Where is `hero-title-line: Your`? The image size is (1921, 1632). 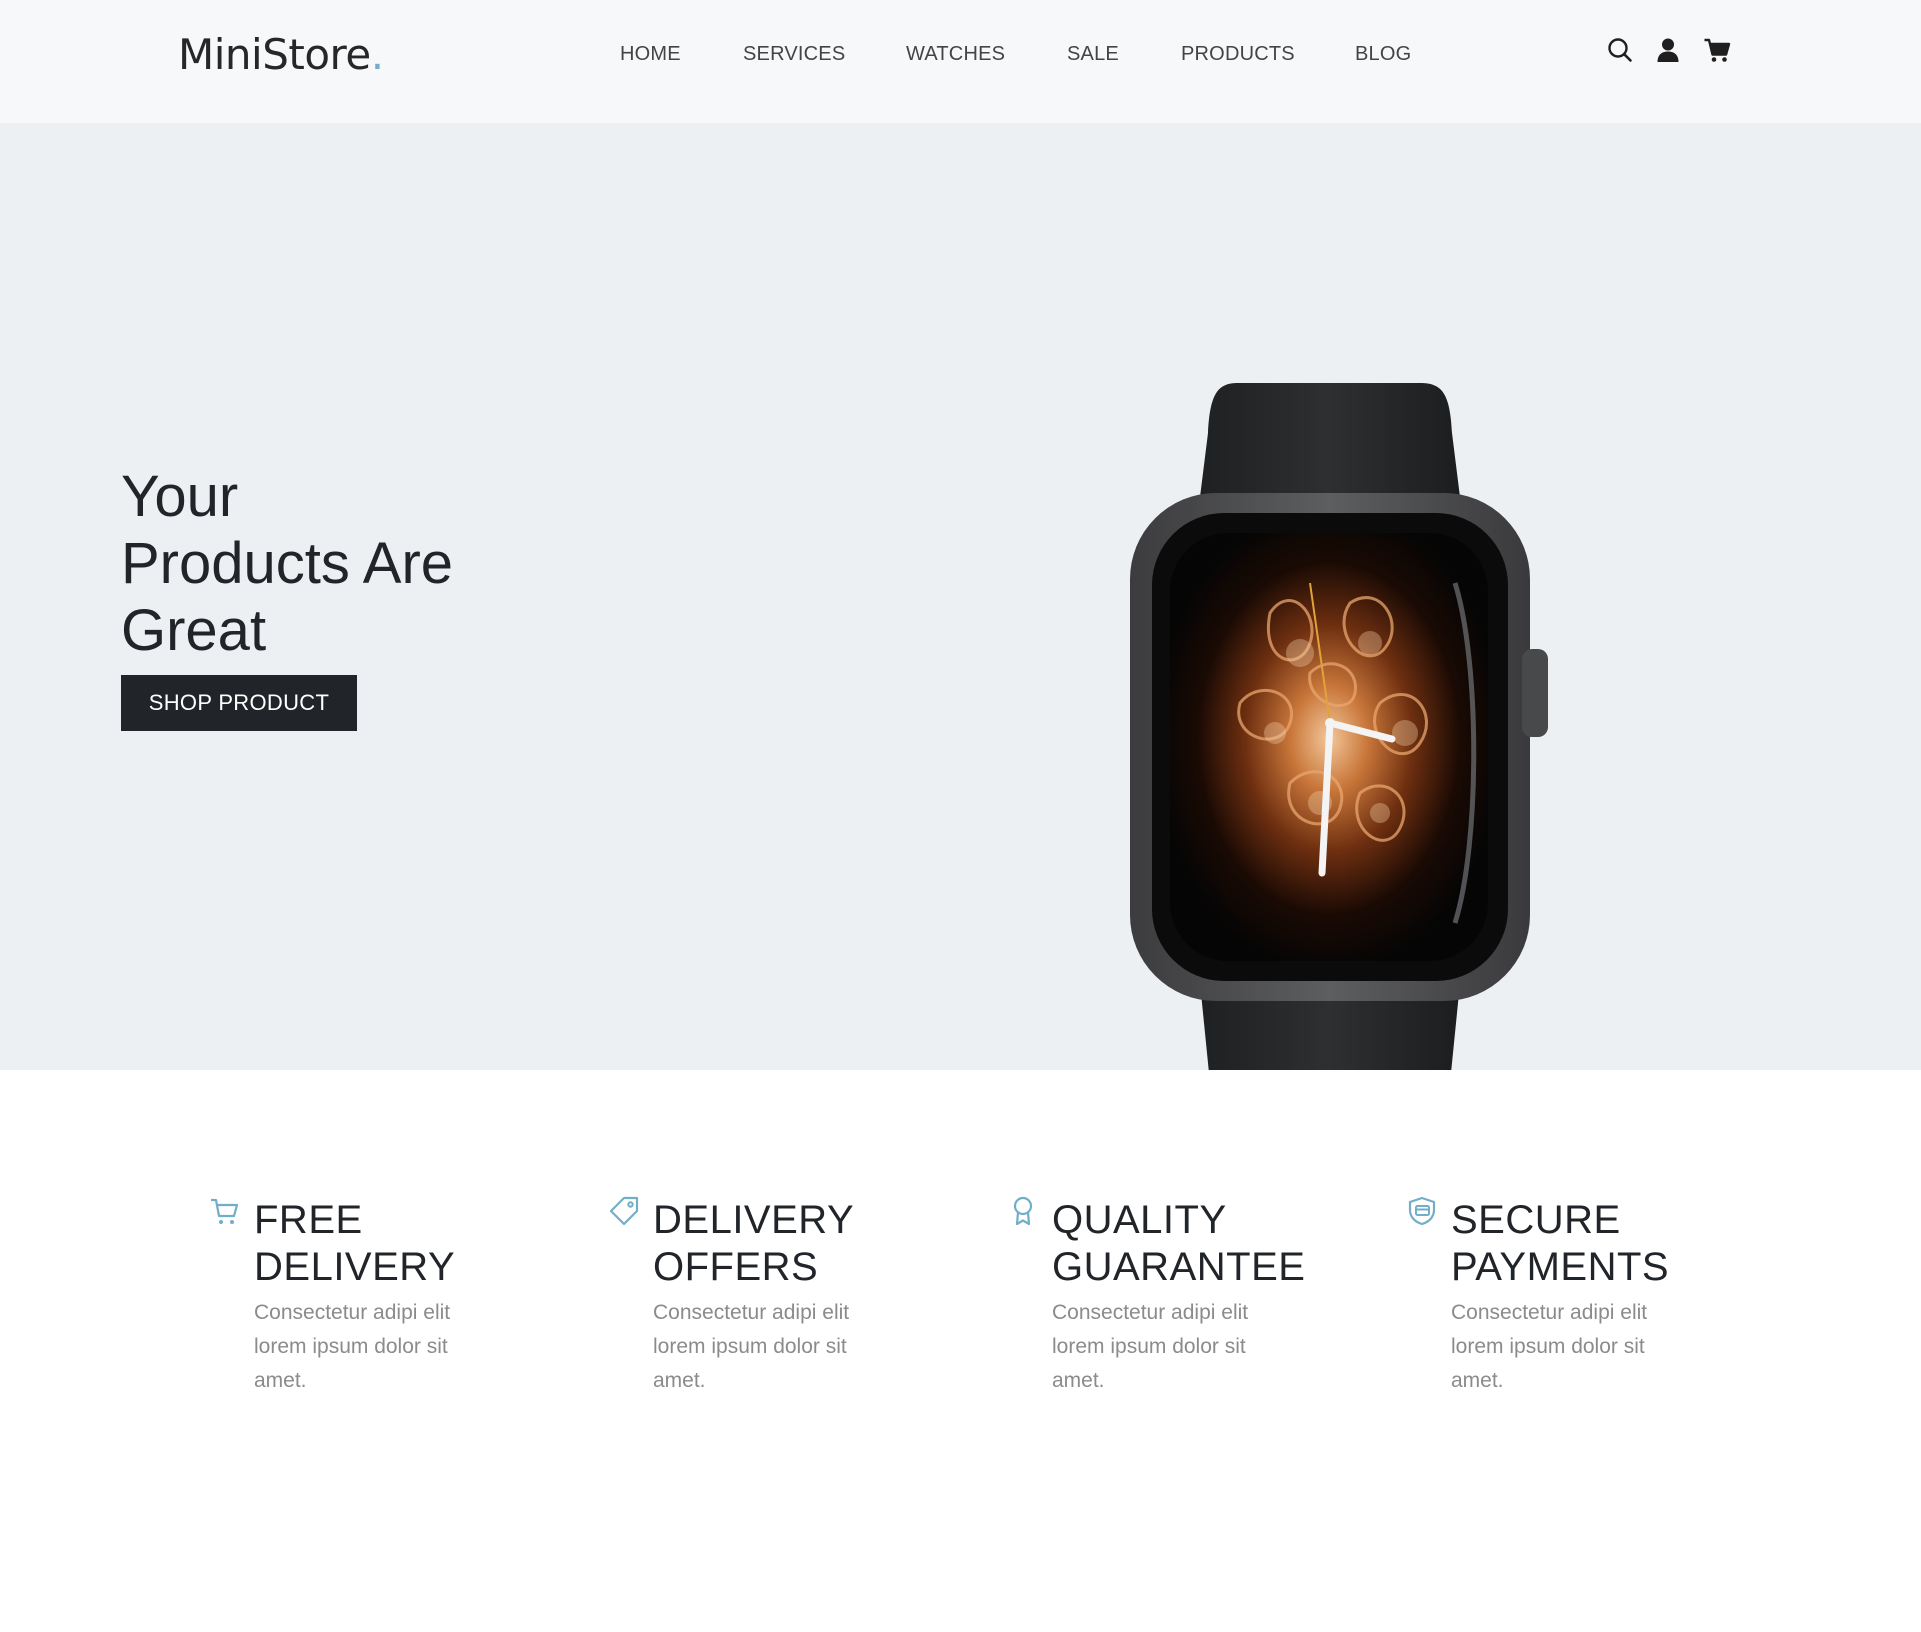 hero-title-line: Your is located at coordinates (180, 496).